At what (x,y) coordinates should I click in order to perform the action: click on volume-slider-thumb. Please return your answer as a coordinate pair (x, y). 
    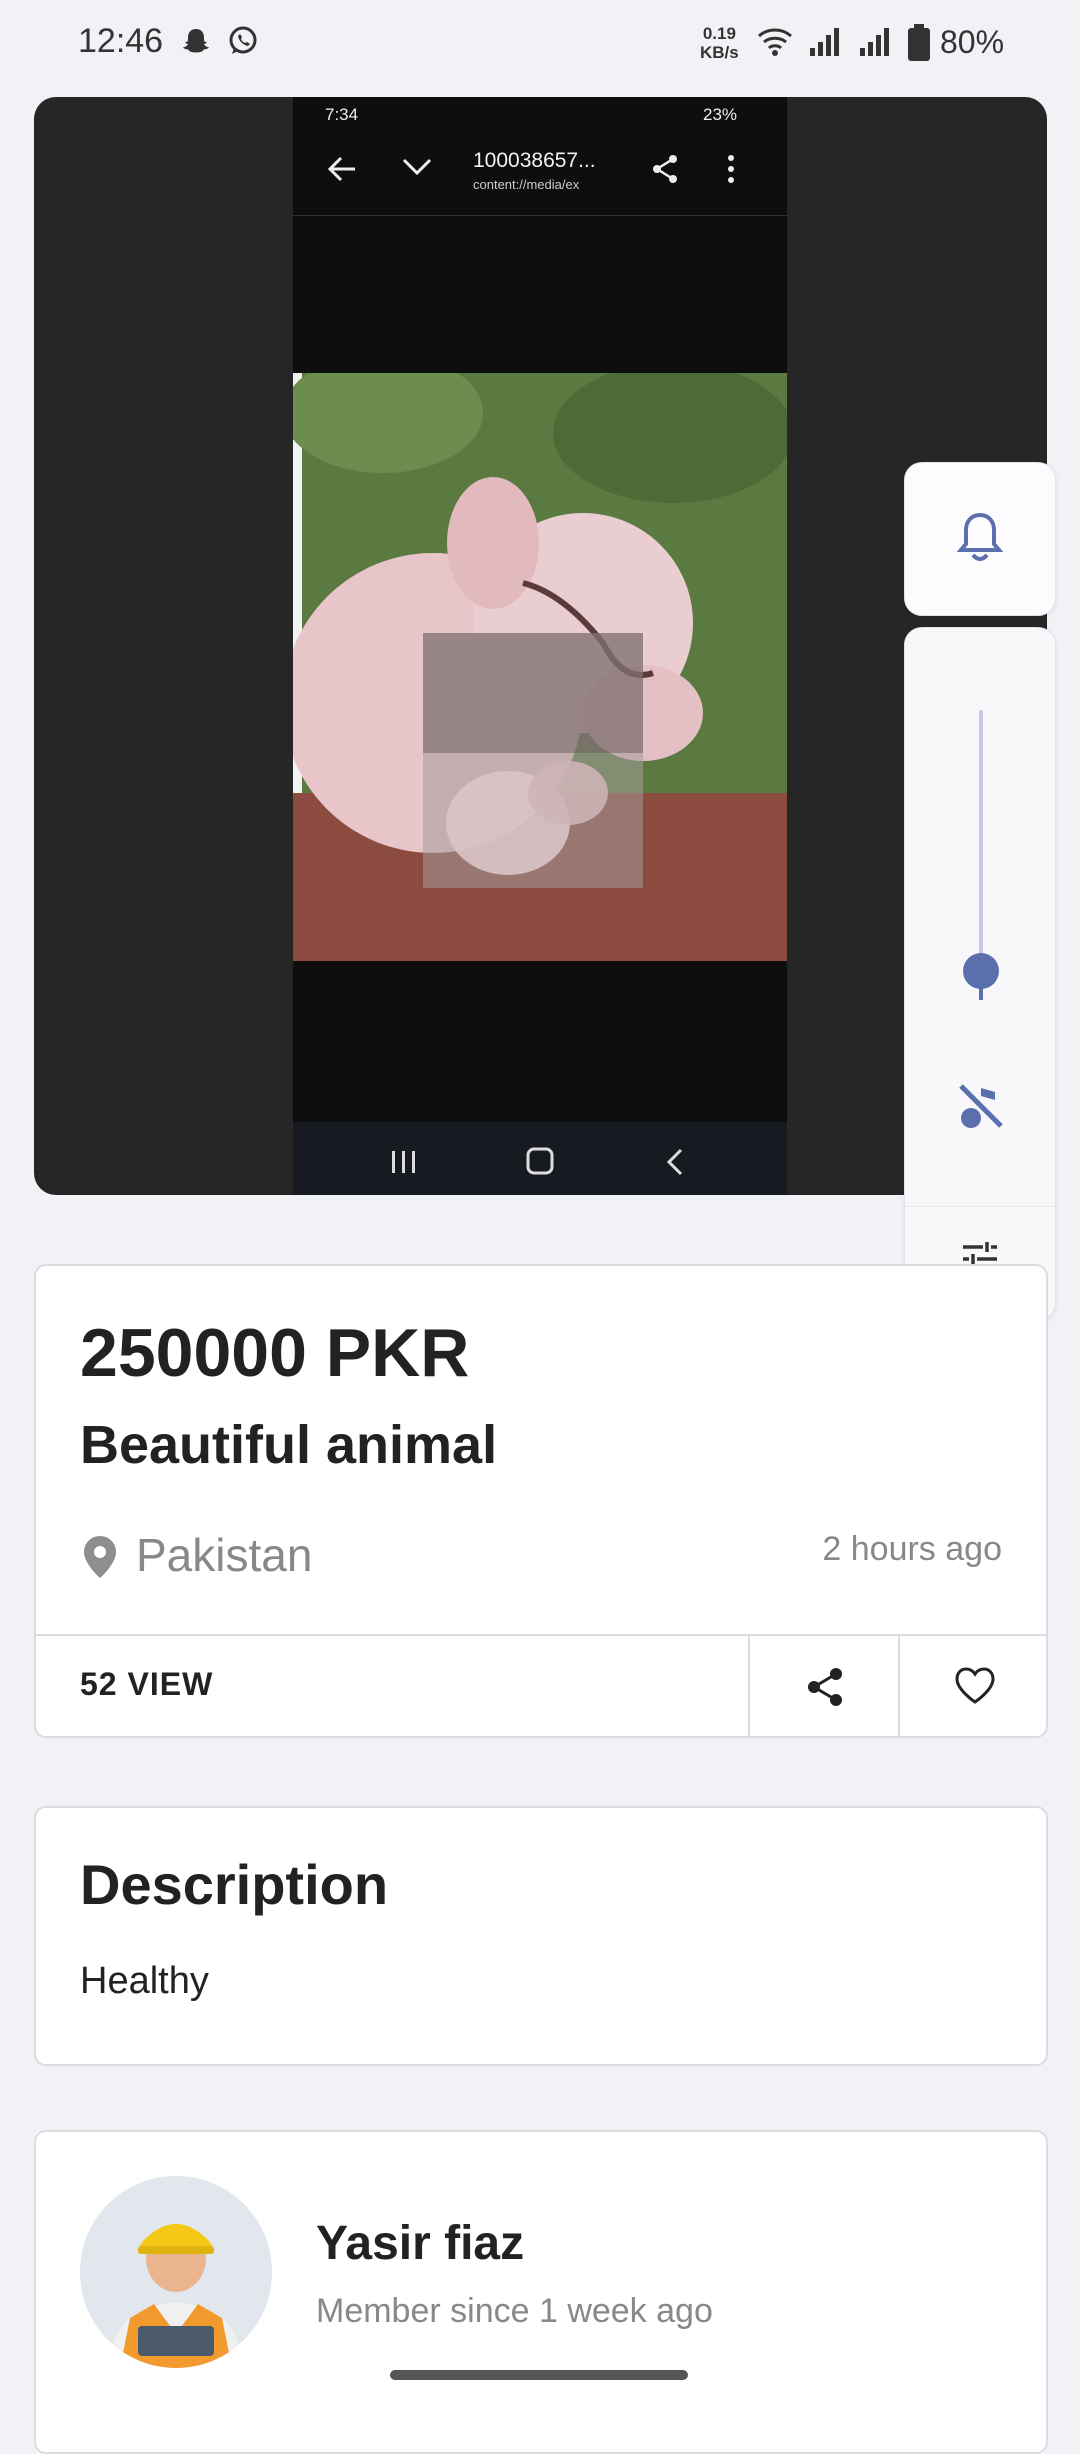
    Looking at the image, I should click on (981, 971).